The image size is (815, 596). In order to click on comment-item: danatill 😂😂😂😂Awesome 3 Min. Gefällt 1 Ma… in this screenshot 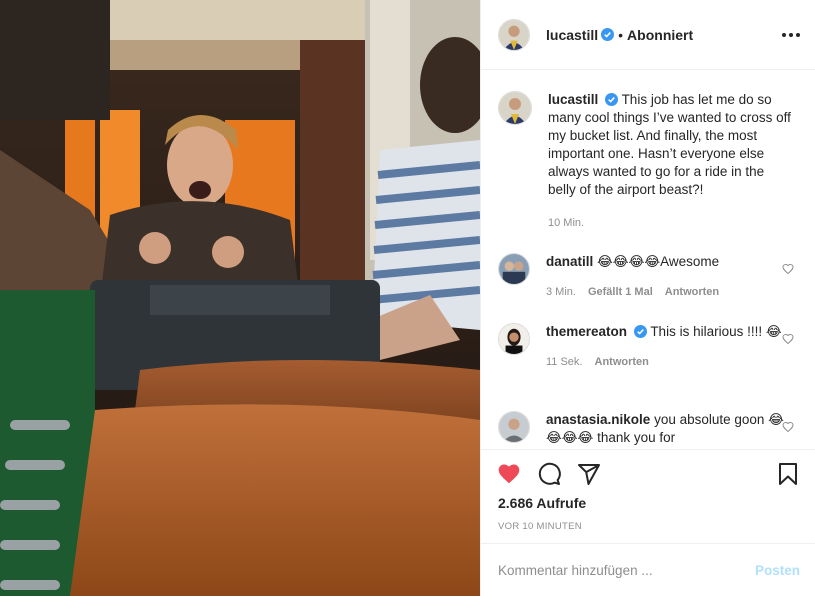, I will do `click(653, 277)`.